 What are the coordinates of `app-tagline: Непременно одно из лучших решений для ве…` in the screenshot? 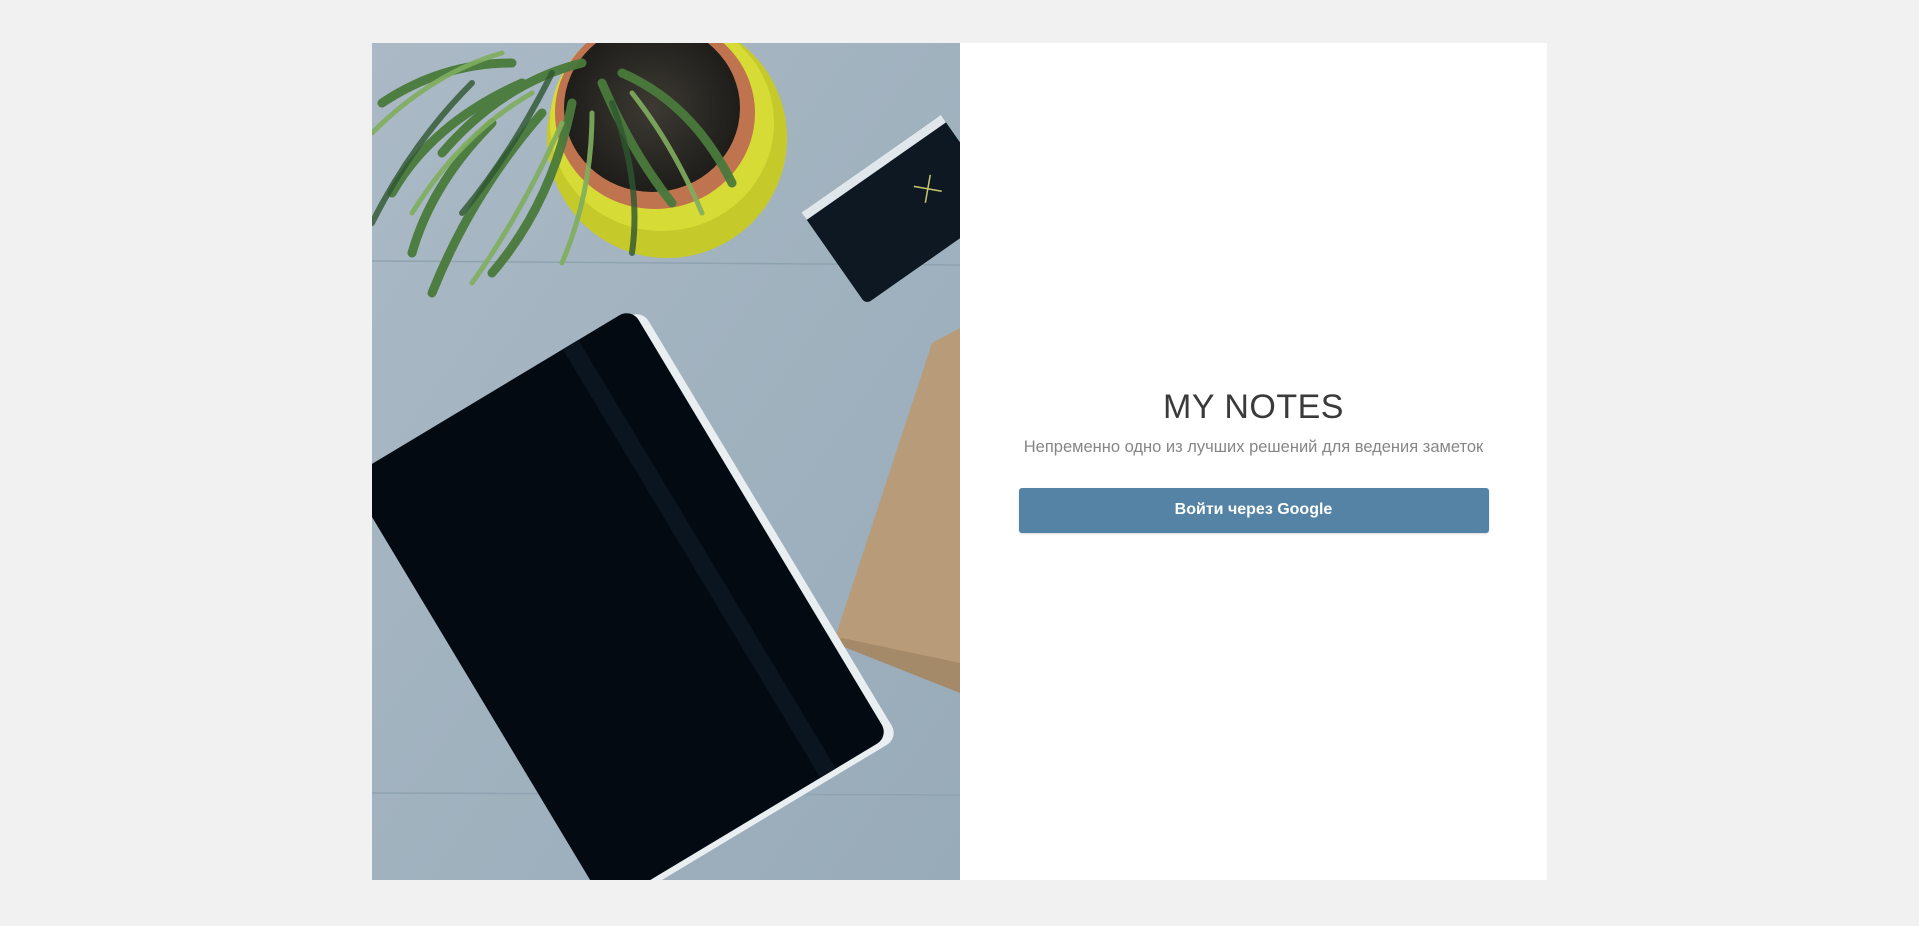 It's located at (1253, 446).